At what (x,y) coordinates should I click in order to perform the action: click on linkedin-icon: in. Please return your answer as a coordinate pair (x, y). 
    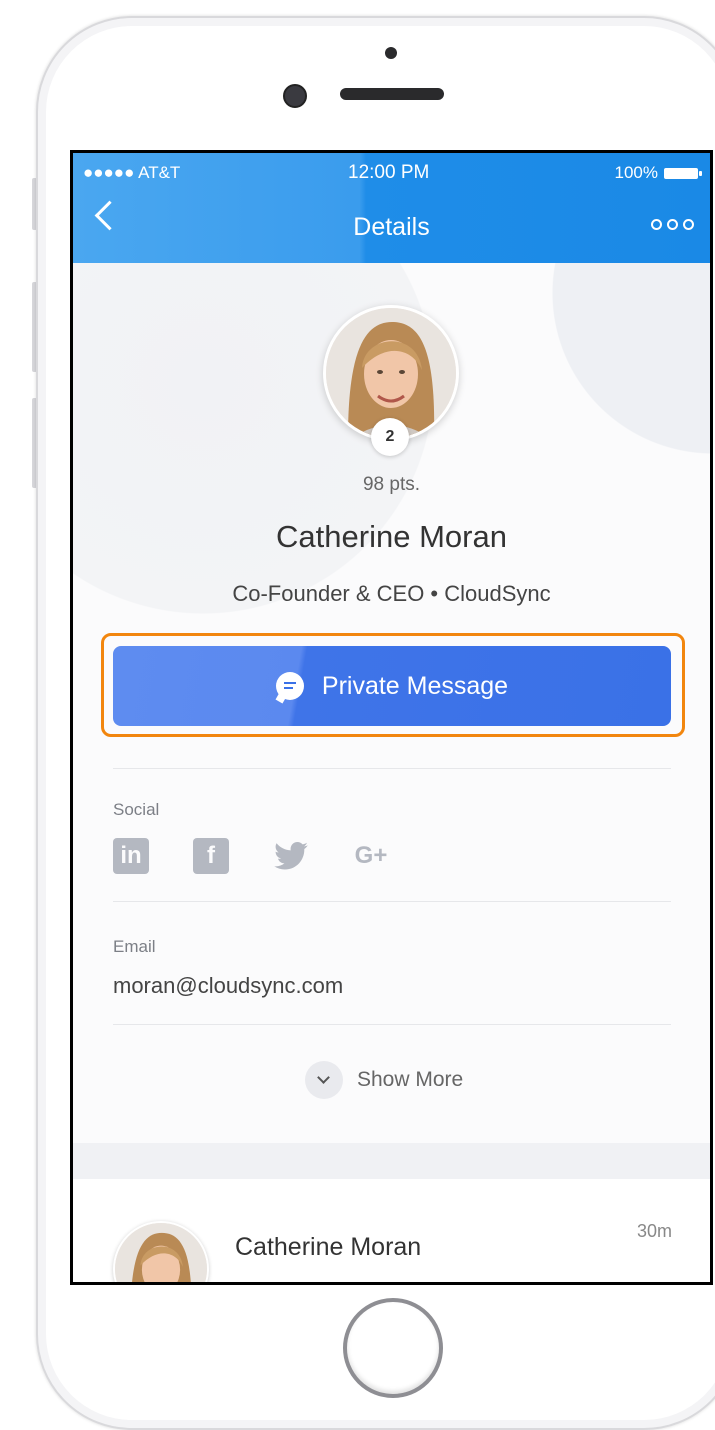
    Looking at the image, I should click on (131, 856).